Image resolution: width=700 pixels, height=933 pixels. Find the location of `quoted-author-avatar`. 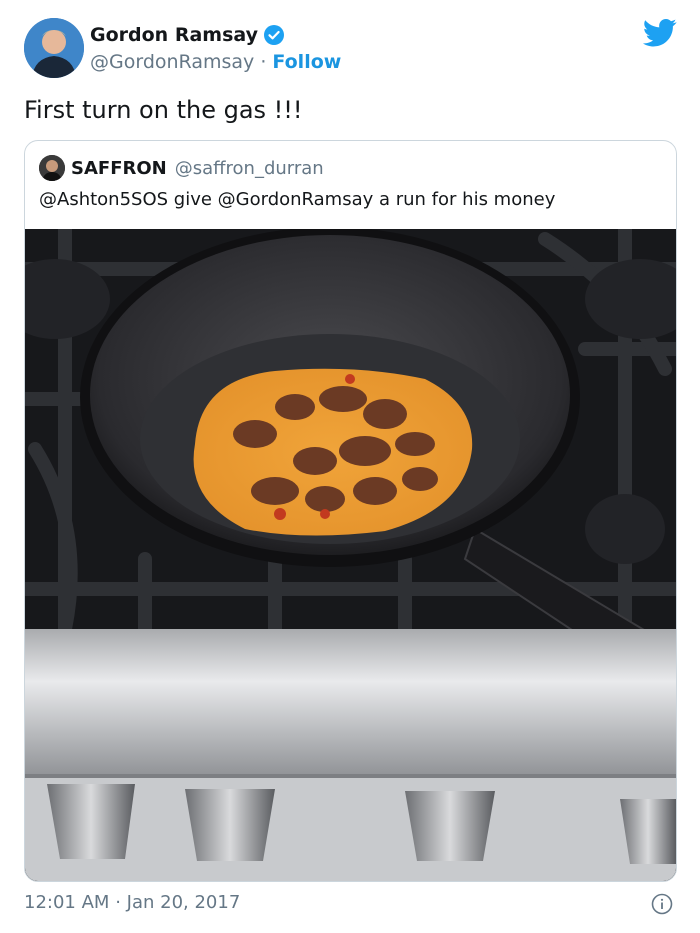

quoted-author-avatar is located at coordinates (52, 168).